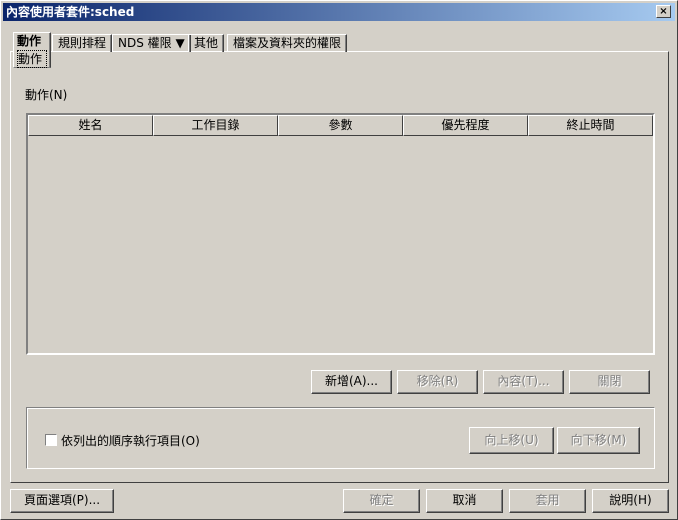 This screenshot has height=520, width=678. Describe the element at coordinates (511, 440) in the screenshot. I see `move-up-button: 向上移(U)` at that location.